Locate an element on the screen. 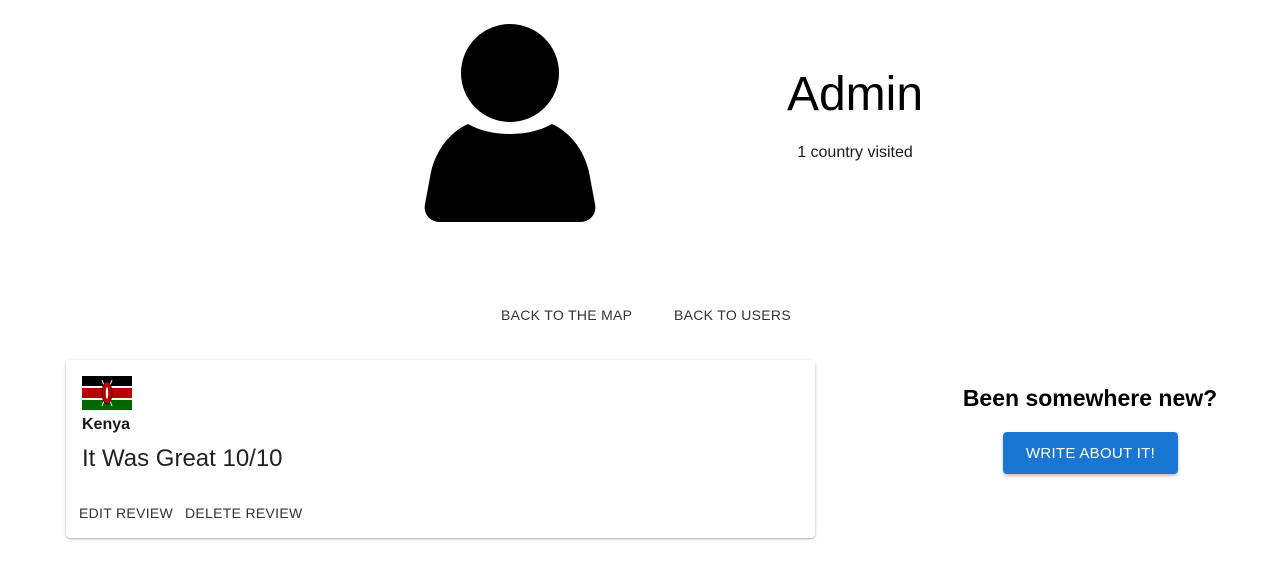  back-to-users-button: BACK TO USERS is located at coordinates (732, 315).